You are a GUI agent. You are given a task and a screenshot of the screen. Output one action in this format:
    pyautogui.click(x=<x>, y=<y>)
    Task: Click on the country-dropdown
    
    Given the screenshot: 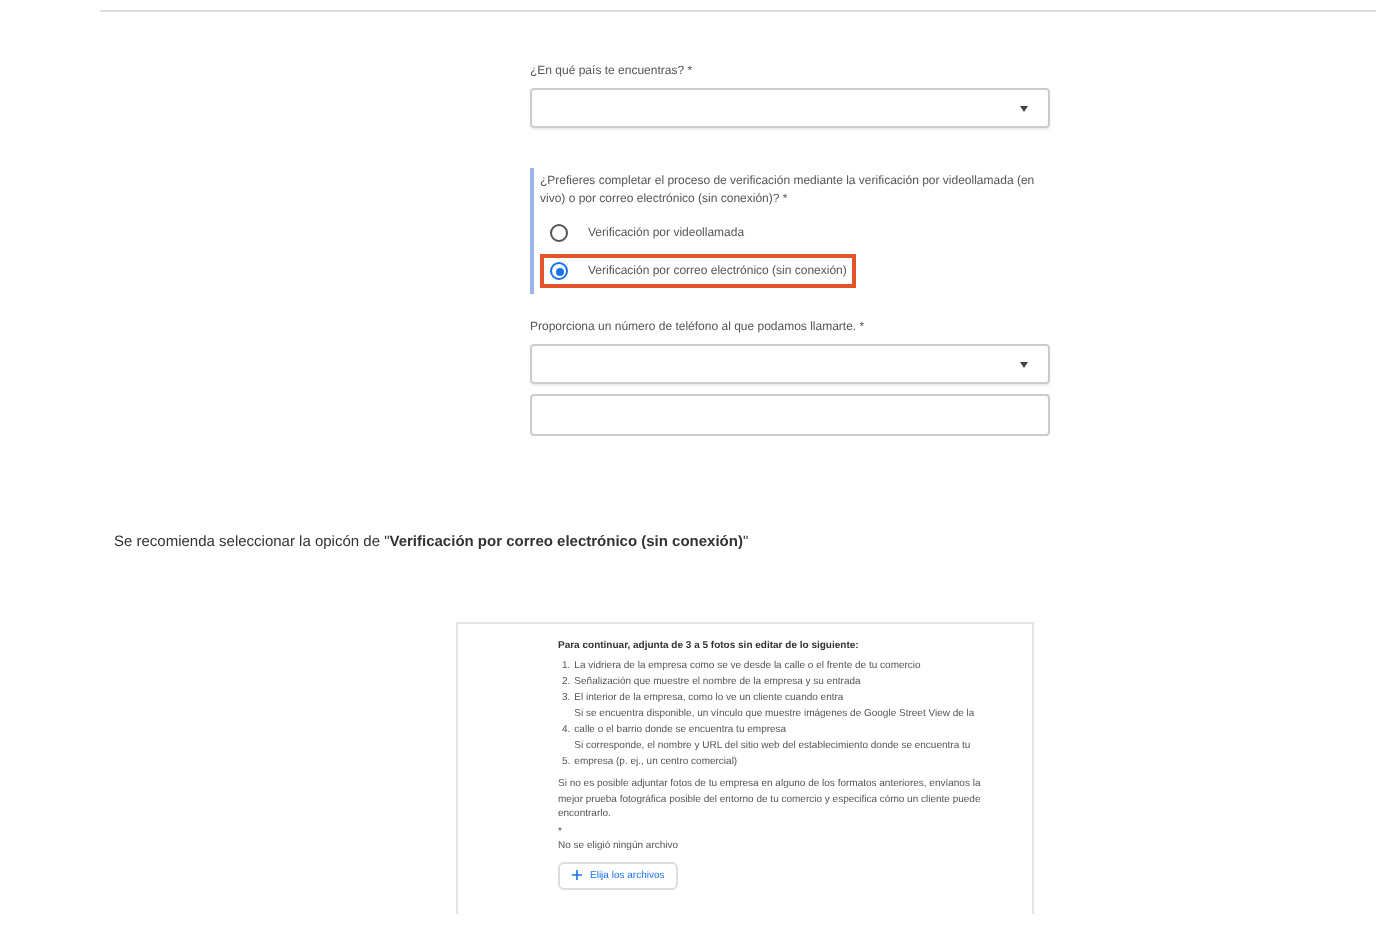 What is the action you would take?
    pyautogui.click(x=790, y=108)
    